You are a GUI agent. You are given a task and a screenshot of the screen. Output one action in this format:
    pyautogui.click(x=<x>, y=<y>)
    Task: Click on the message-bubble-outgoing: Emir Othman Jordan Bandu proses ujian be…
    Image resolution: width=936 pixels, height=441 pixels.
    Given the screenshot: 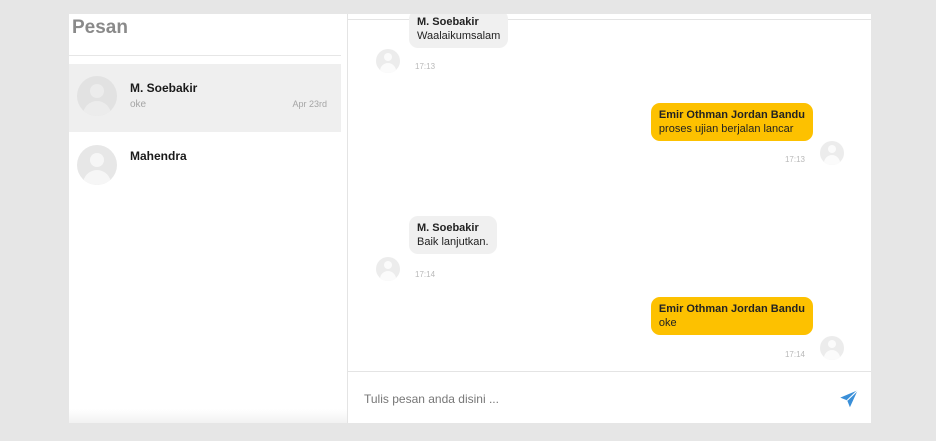 What is the action you would take?
    pyautogui.click(x=731, y=122)
    